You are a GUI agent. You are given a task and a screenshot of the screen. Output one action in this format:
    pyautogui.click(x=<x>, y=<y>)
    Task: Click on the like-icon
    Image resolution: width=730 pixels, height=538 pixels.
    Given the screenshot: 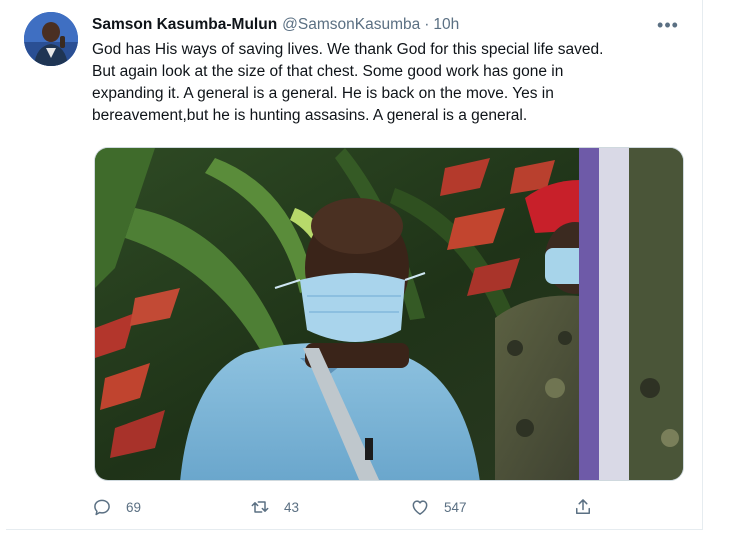 What is the action you would take?
    pyautogui.click(x=420, y=507)
    